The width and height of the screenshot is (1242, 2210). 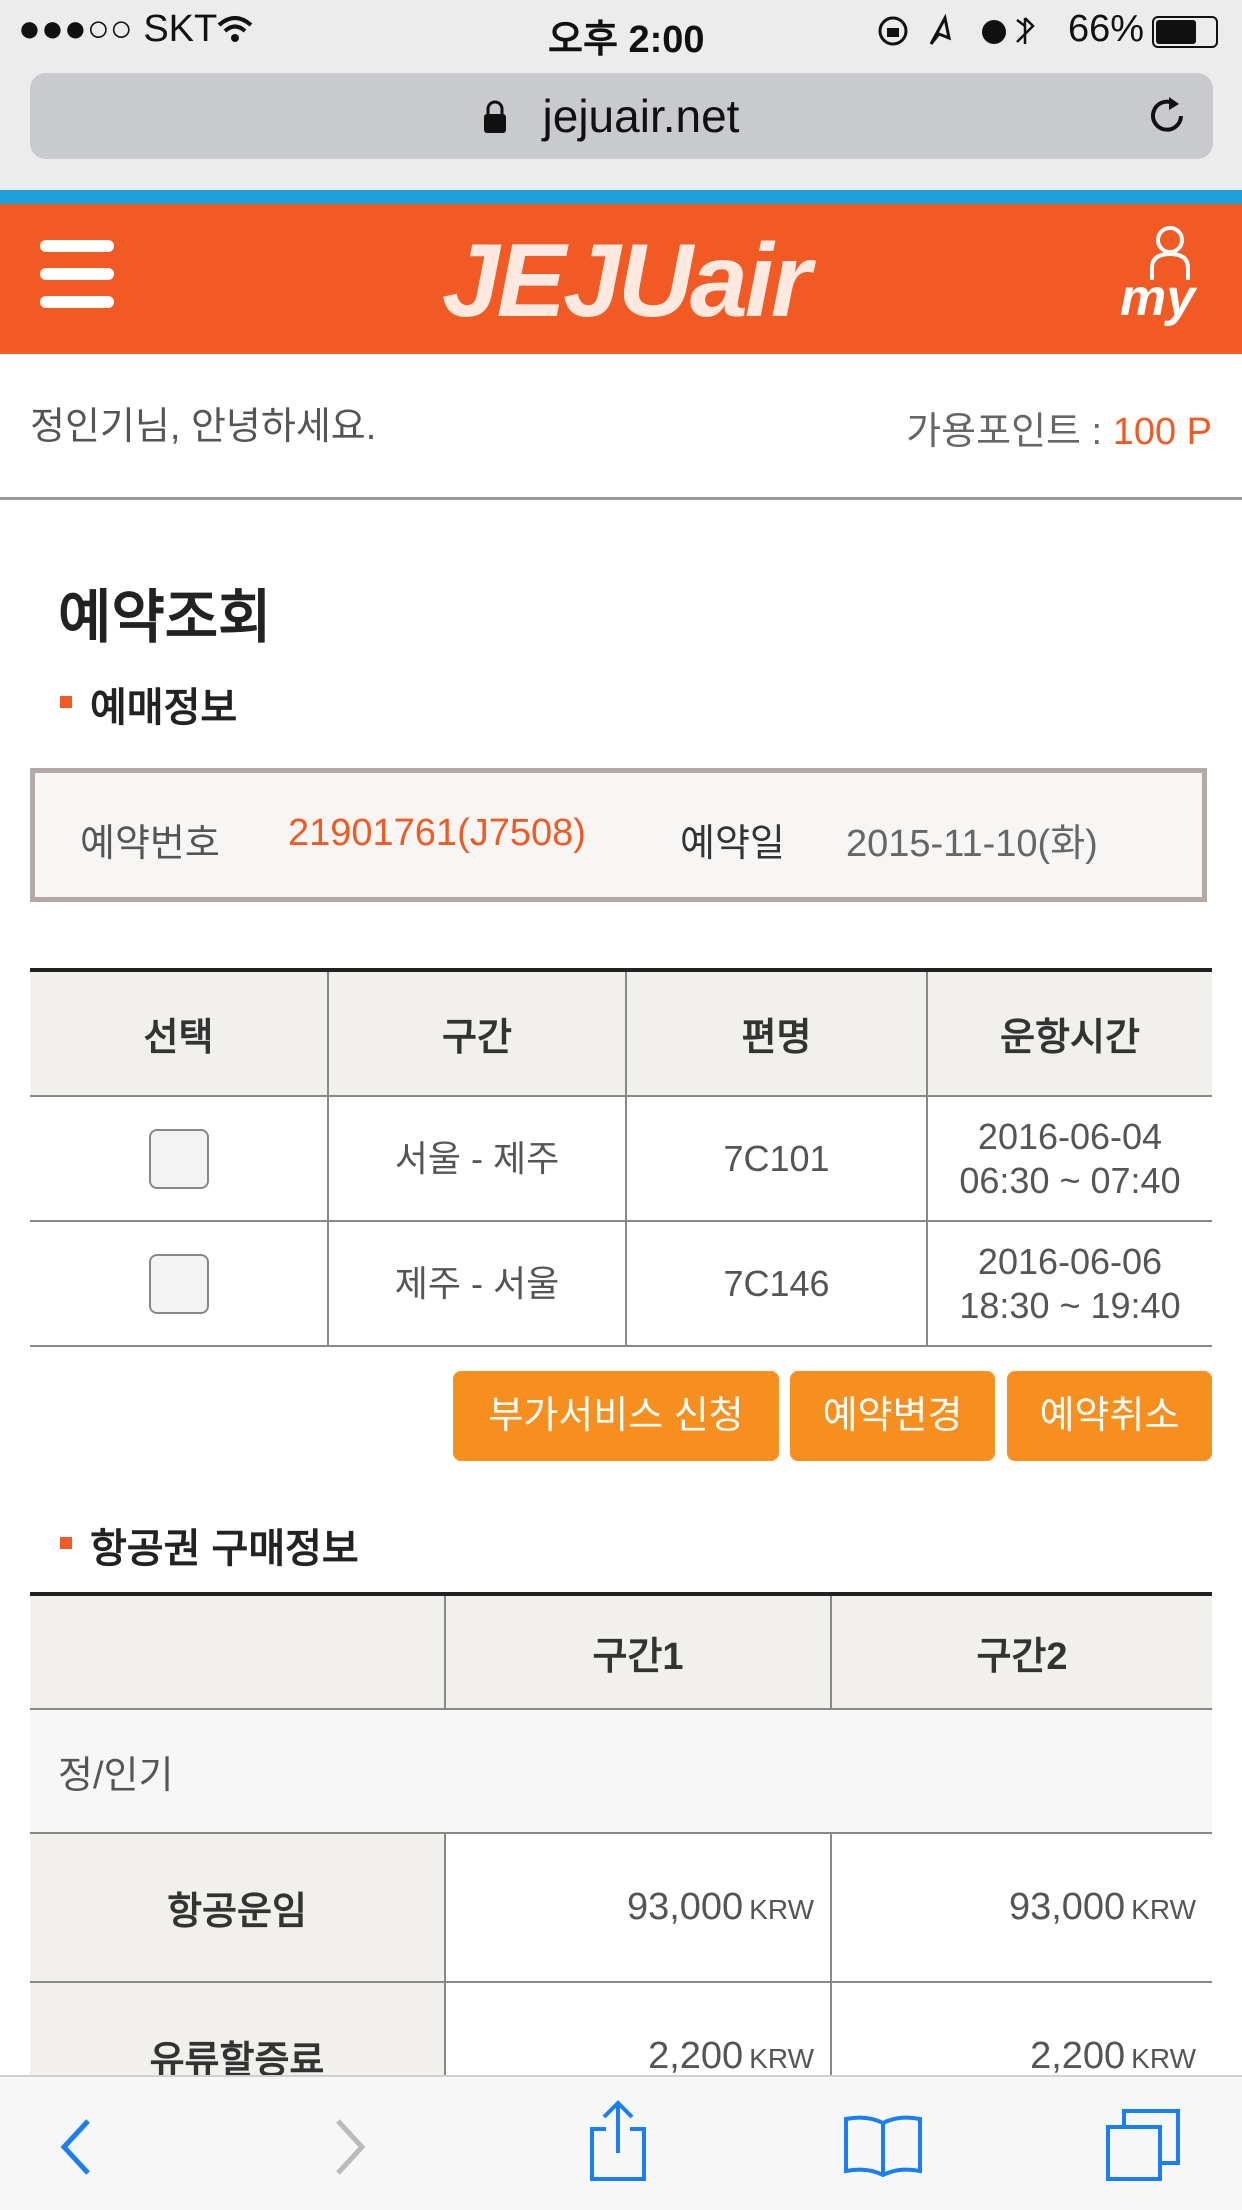 I want to click on share-icon, so click(x=618, y=2141).